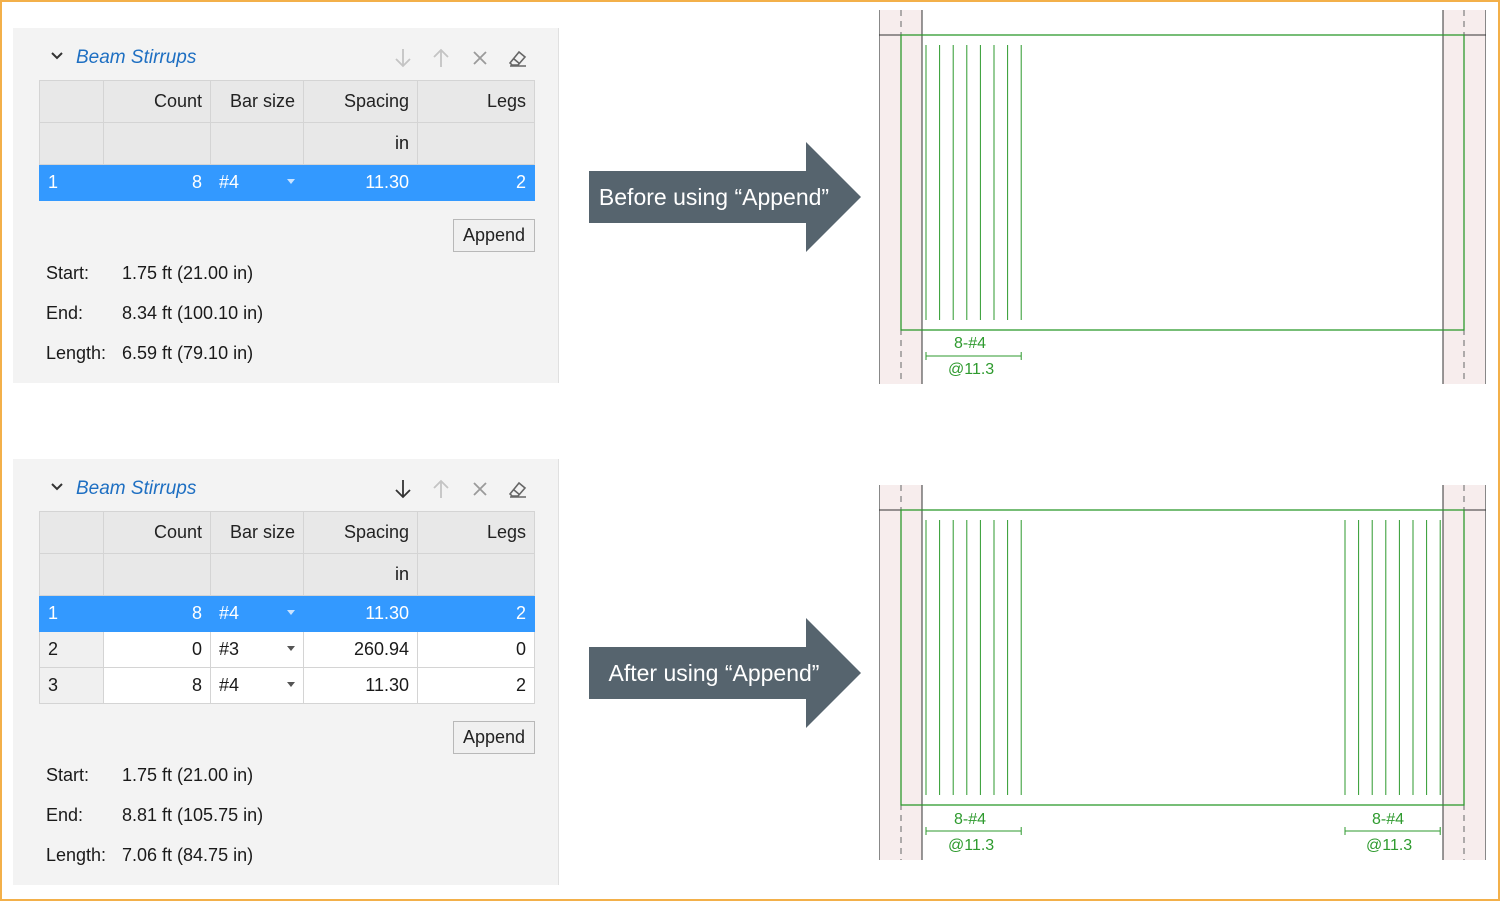 The image size is (1500, 901). Describe the element at coordinates (71, 649) in the screenshot. I see `row-index: 2` at that location.